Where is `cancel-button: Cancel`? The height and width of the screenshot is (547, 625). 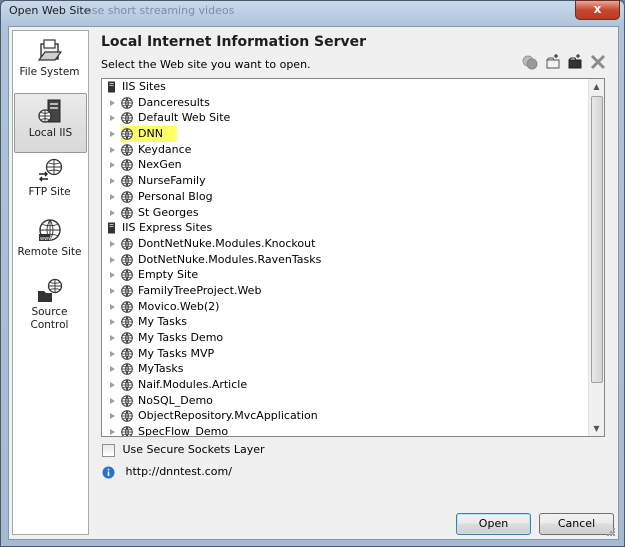
cancel-button: Cancel is located at coordinates (576, 524).